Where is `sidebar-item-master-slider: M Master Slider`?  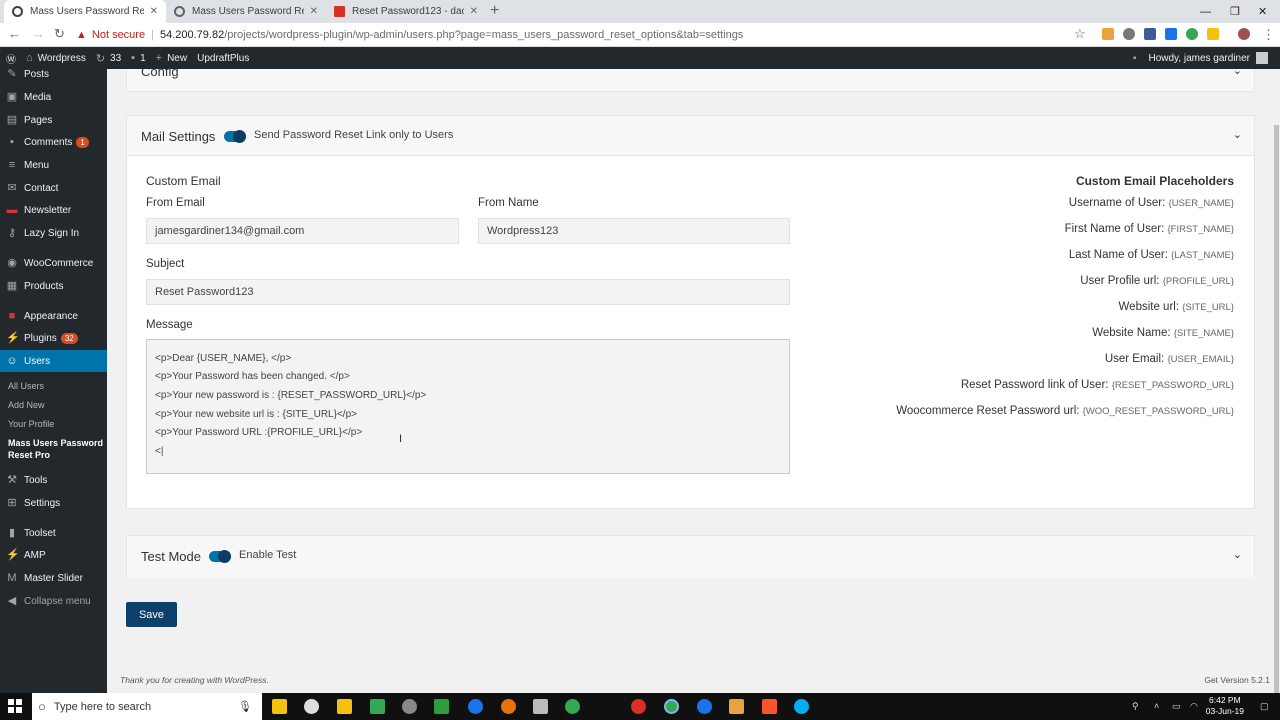
sidebar-item-master-slider: M Master Slider is located at coordinates (53, 578).